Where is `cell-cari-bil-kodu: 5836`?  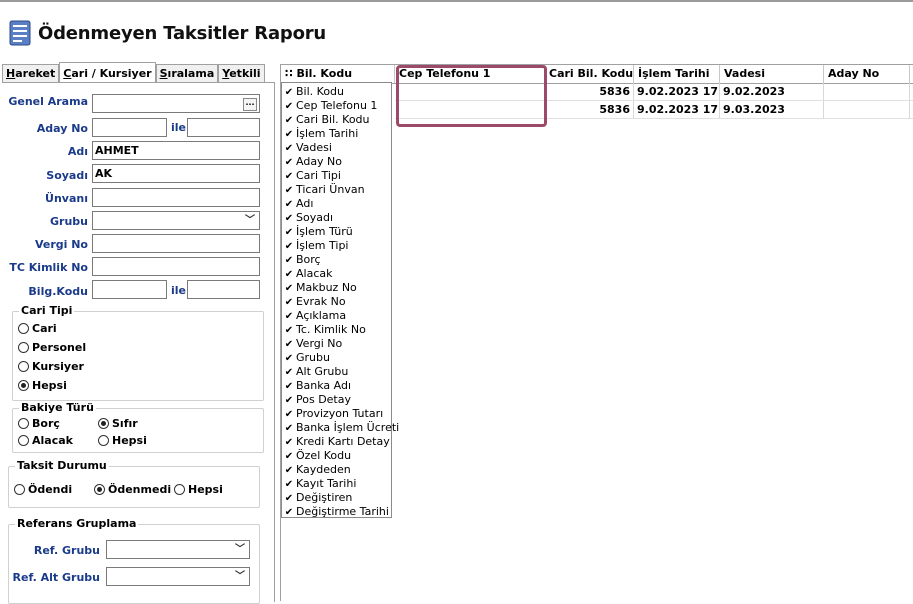 cell-cari-bil-kodu: 5836 is located at coordinates (589, 109).